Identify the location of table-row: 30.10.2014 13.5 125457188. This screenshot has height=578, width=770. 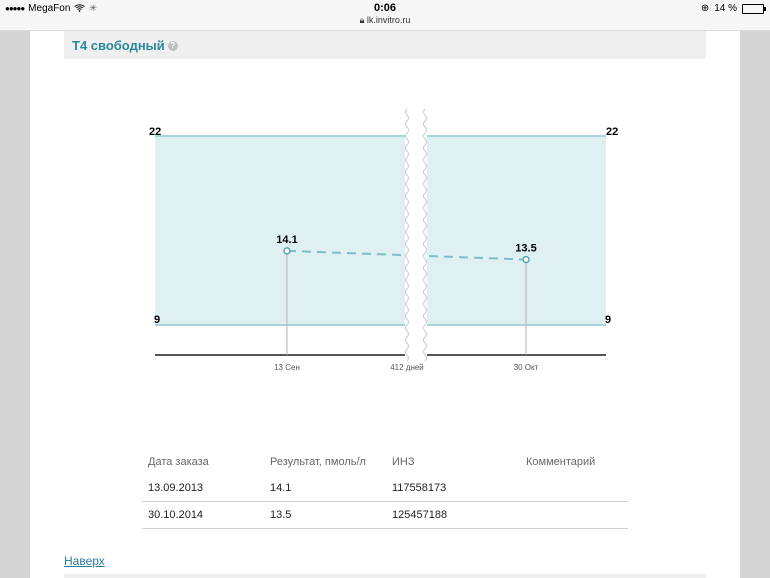
(385, 515).